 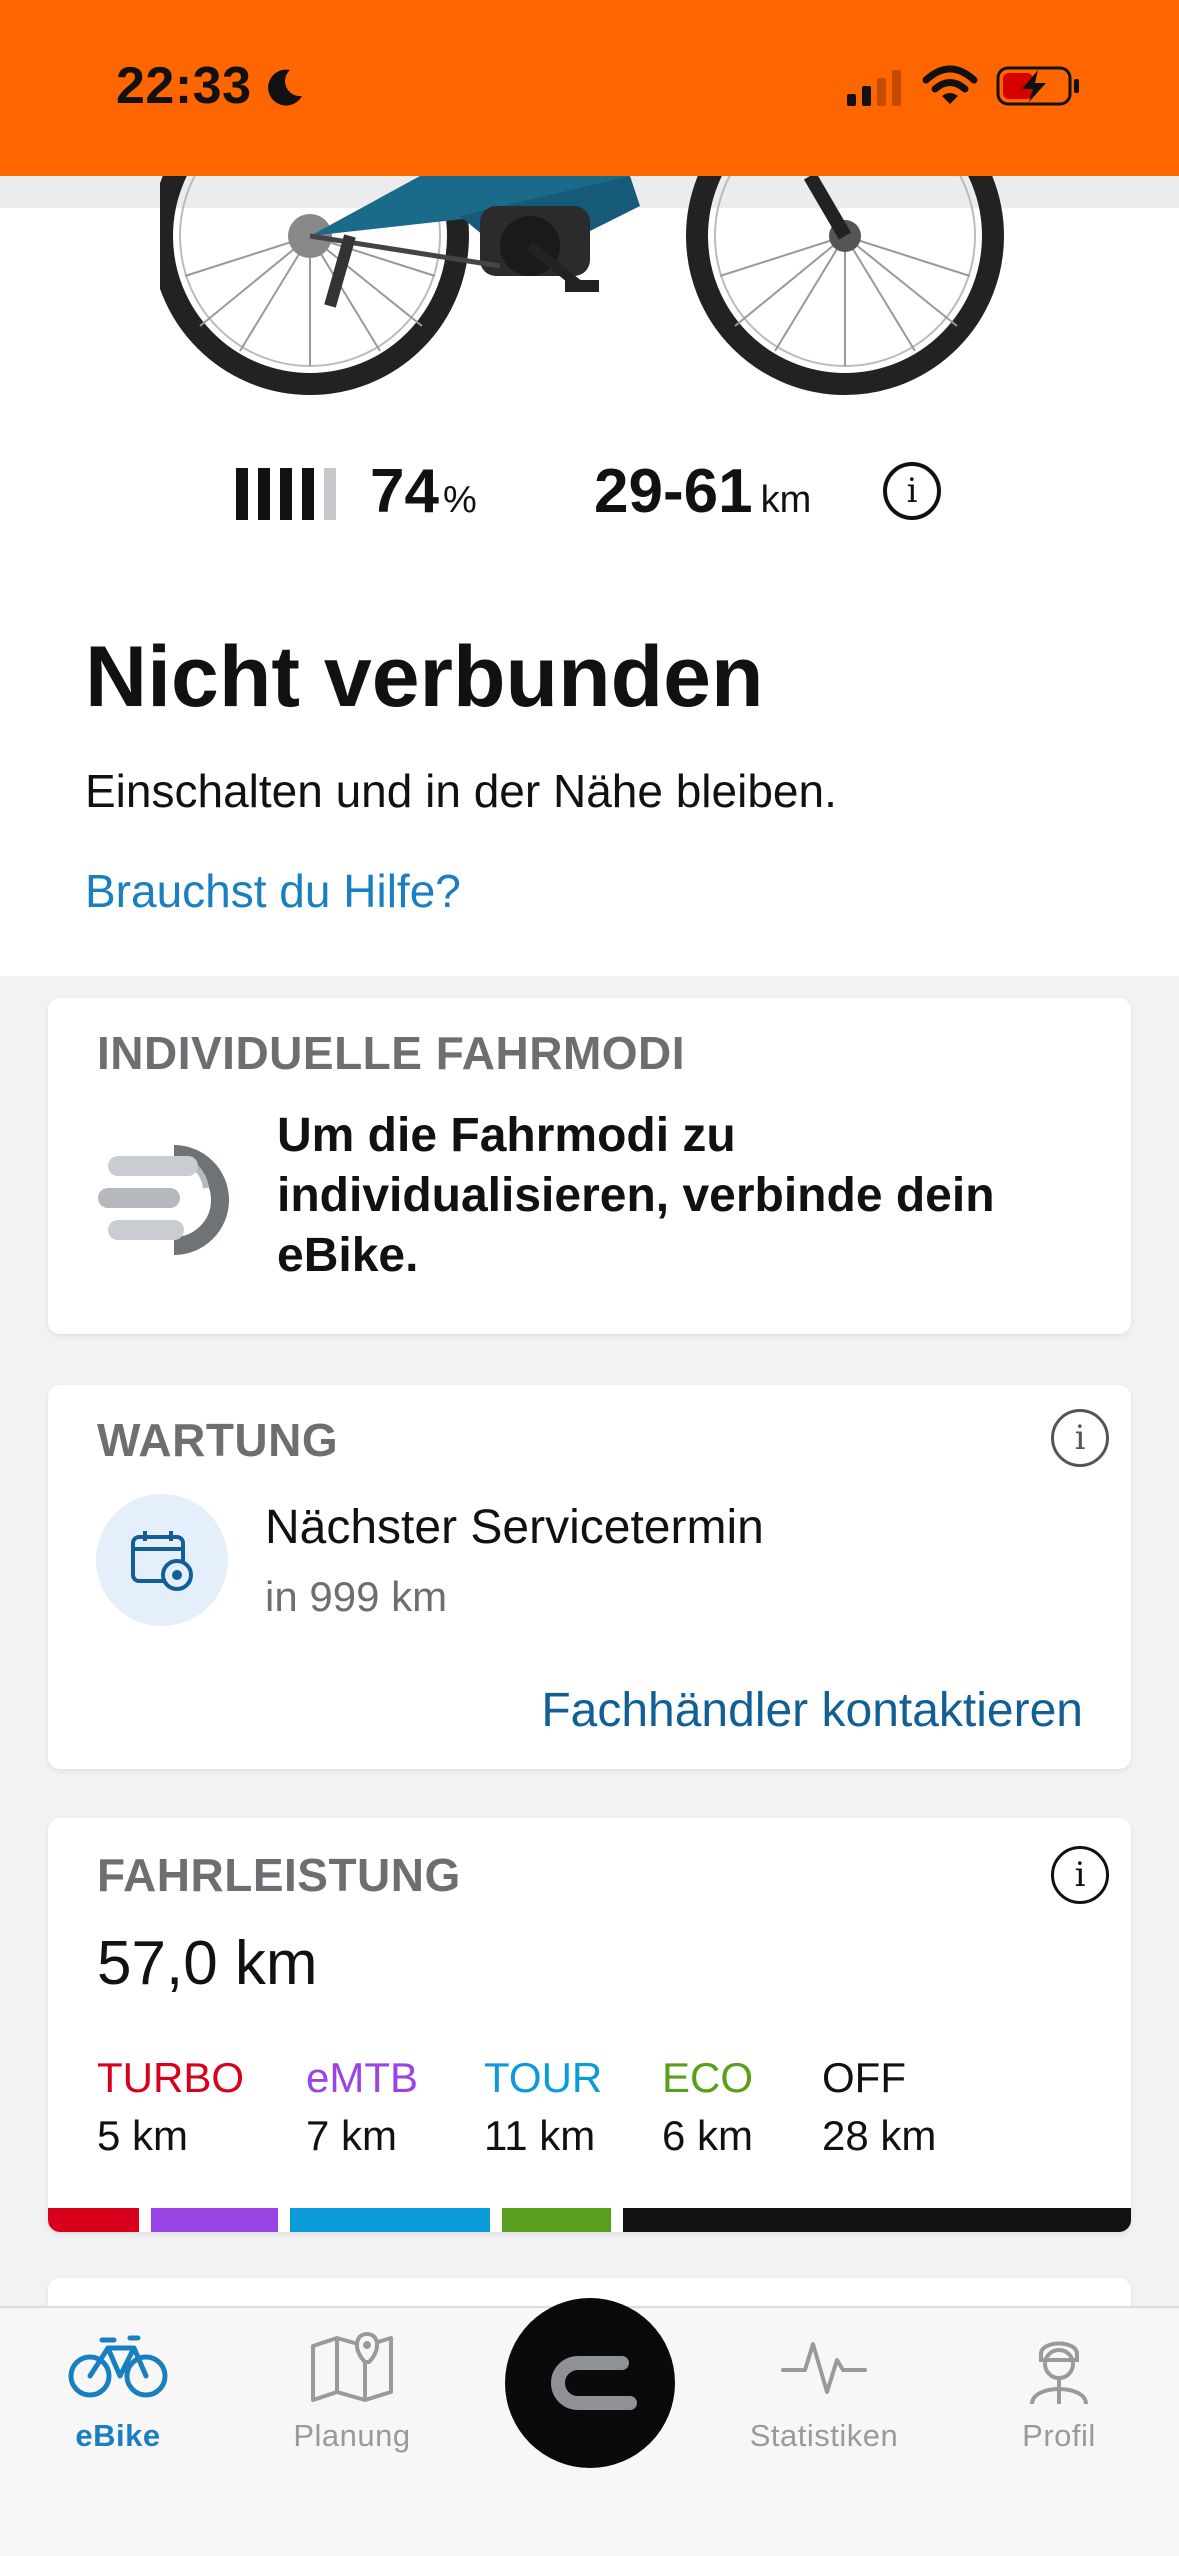 I want to click on status-bar: 22:33, so click(x=589, y=88).